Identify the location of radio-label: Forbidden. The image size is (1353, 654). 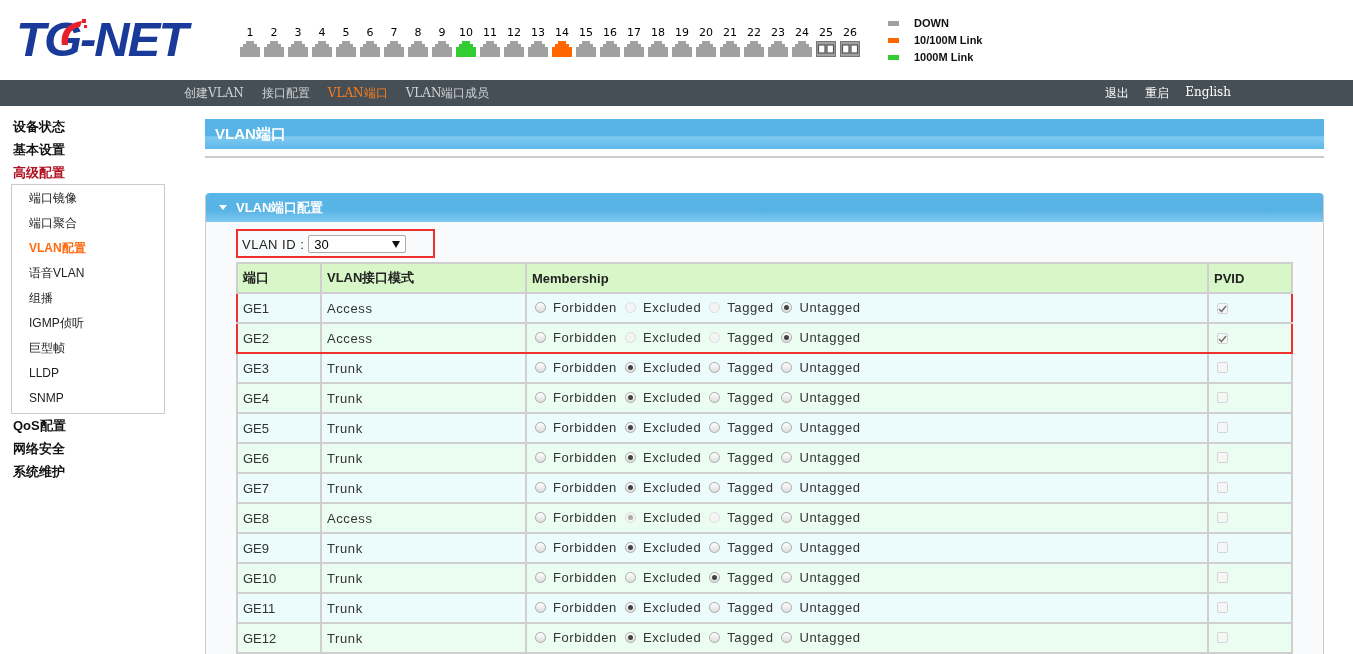
(585, 427).